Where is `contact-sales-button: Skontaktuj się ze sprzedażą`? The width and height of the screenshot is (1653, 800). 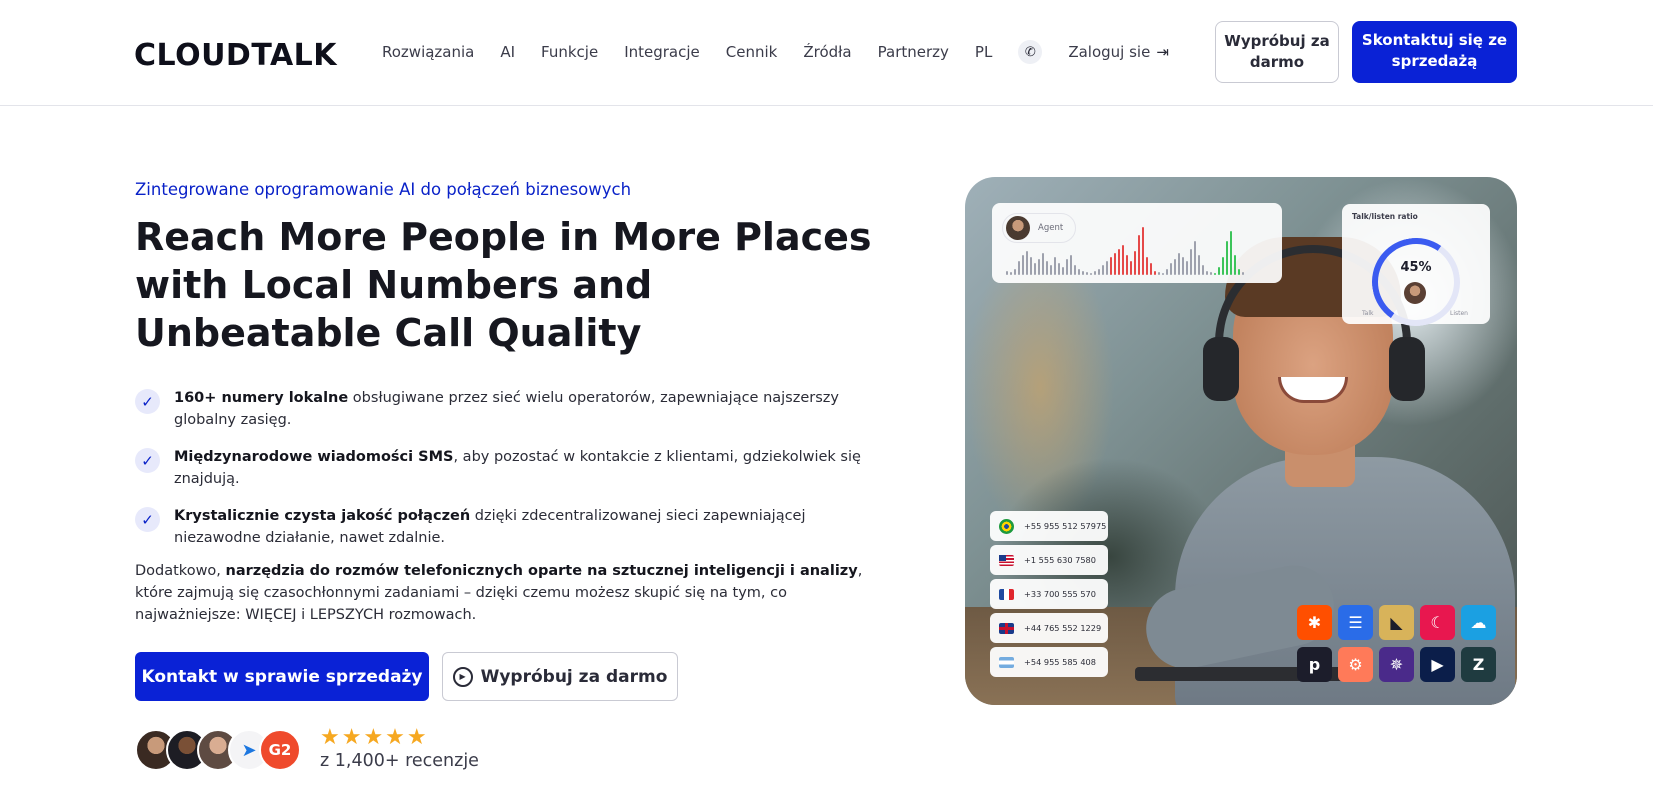
contact-sales-button: Skontaktuj się ze sprzedażą is located at coordinates (1434, 52).